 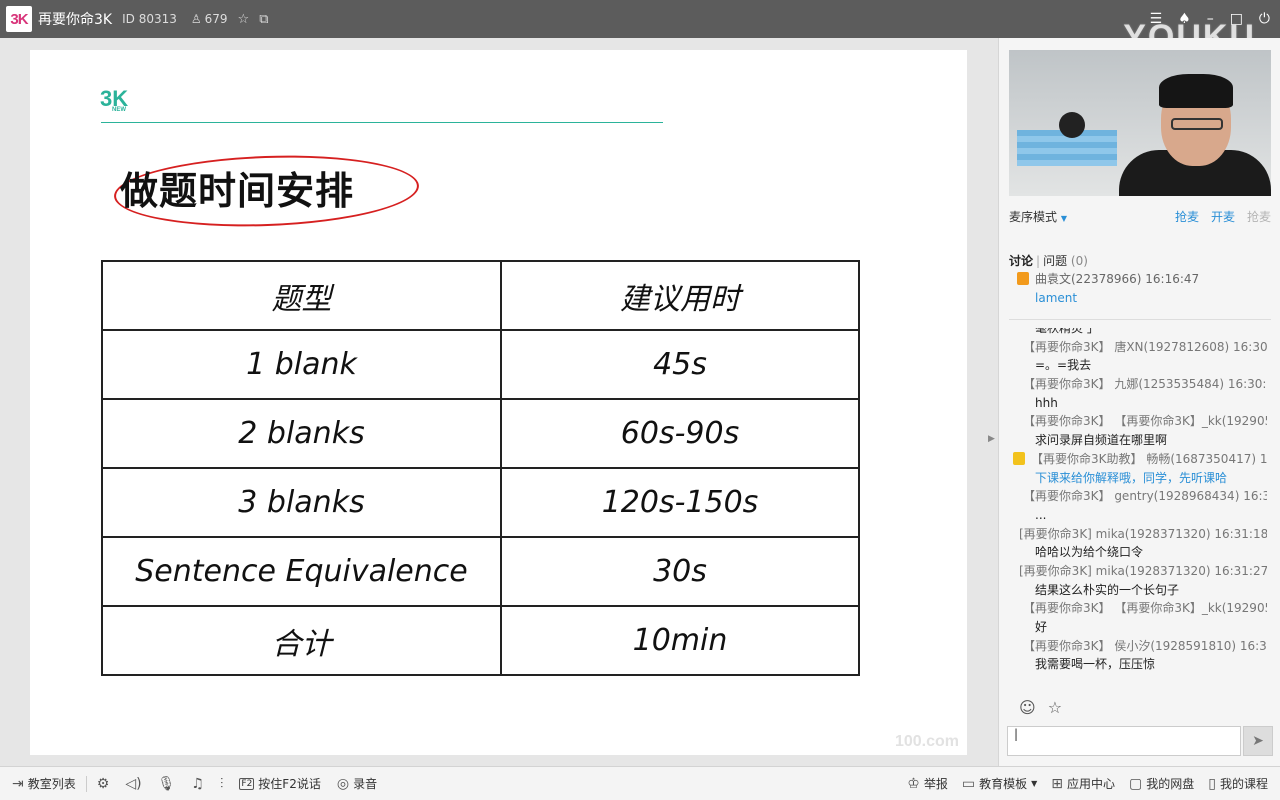 What do you see at coordinates (75, 20) in the screenshot?
I see `room-name: 再要你命3K` at bounding box center [75, 20].